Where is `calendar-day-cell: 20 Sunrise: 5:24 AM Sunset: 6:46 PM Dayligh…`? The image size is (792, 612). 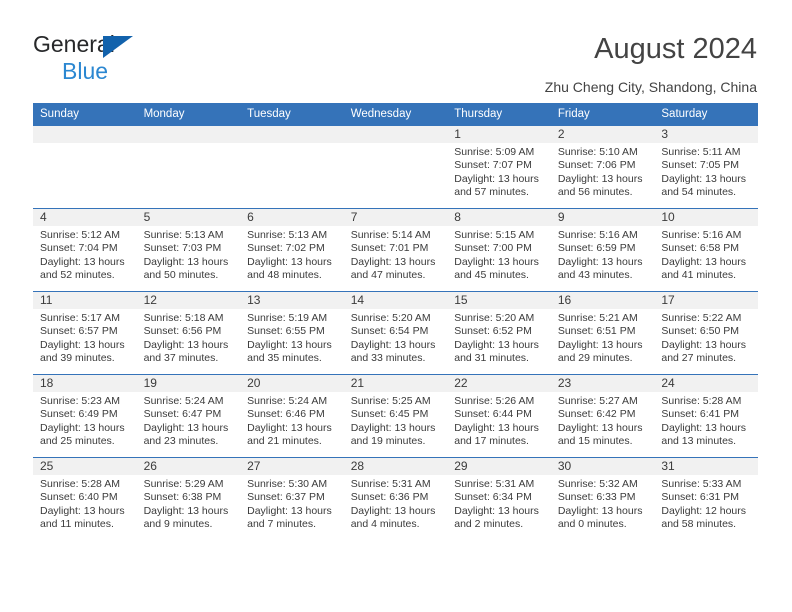
calendar-day-cell: 20 Sunrise: 5:24 AM Sunset: 6:46 PM Dayligh… is located at coordinates (292, 416).